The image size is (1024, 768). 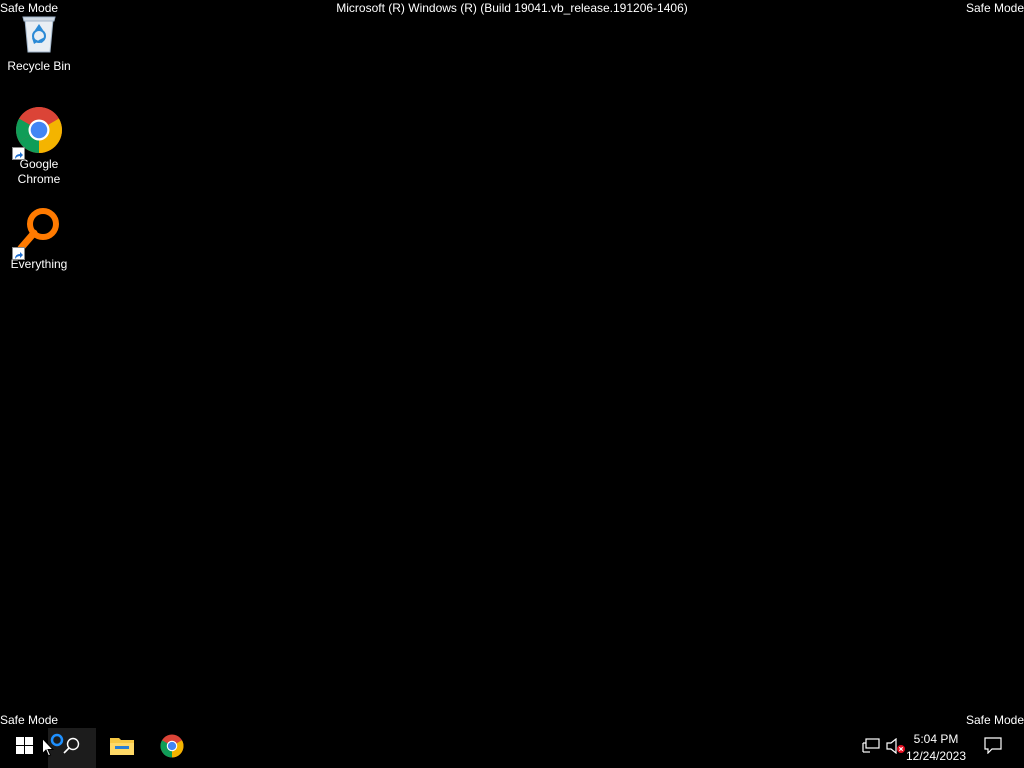 I want to click on recycle-bin-icon, so click(x=39, y=32).